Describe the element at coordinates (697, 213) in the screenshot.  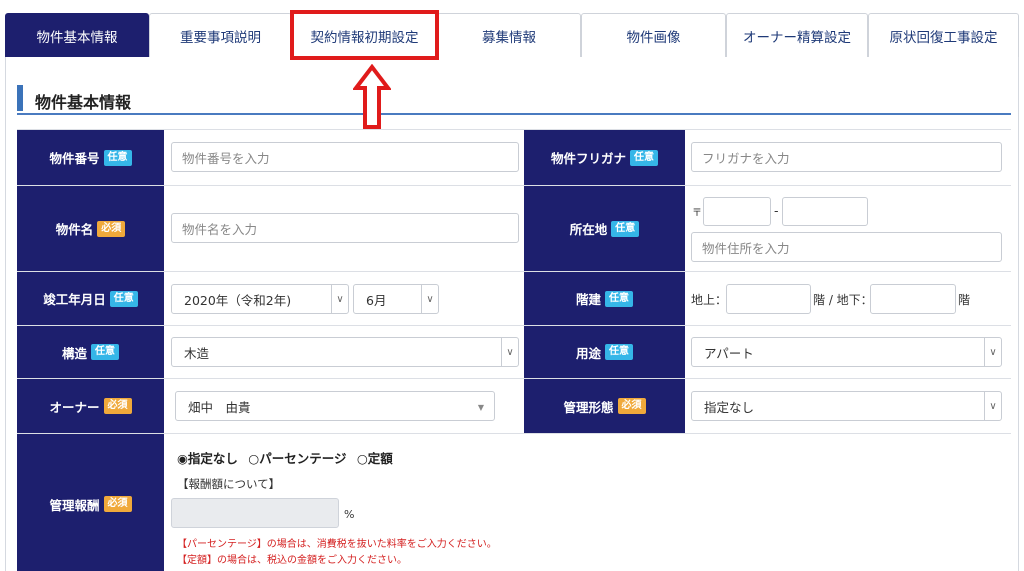
I see `postal-mark: 〒` at that location.